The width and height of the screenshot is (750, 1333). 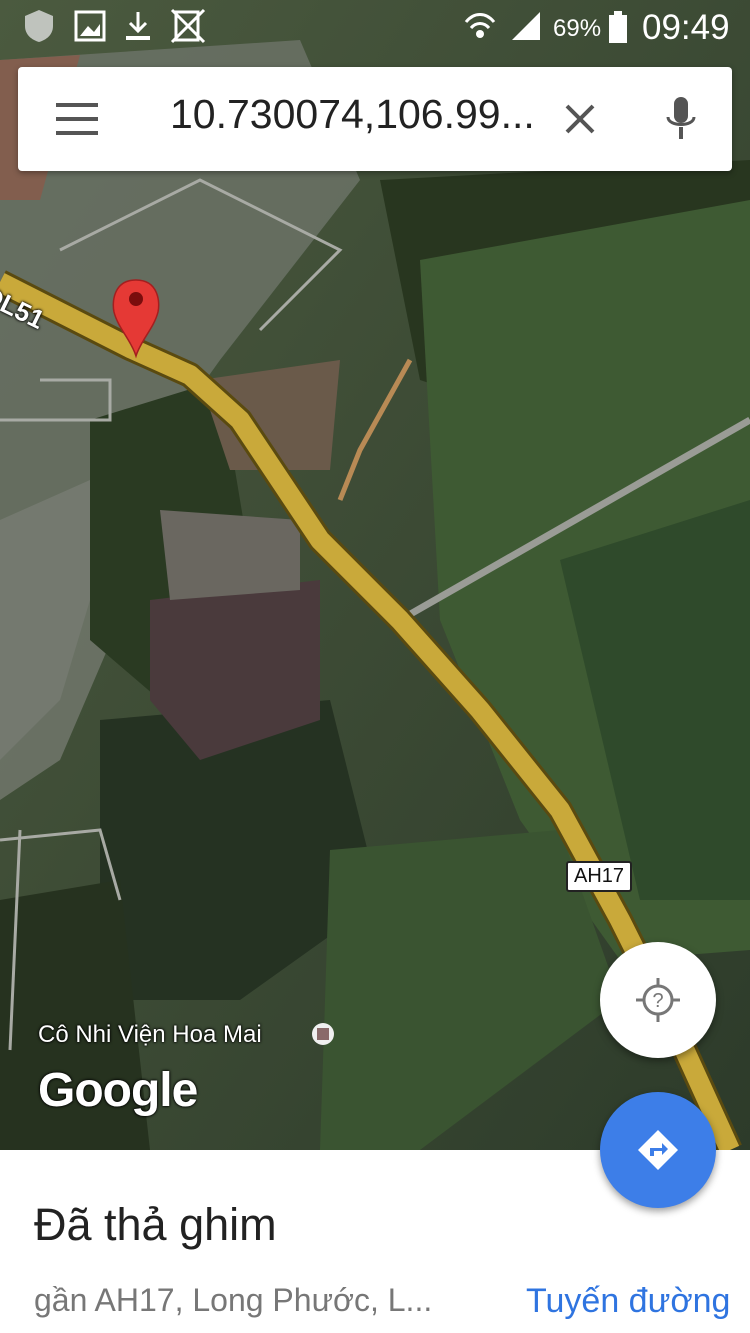 What do you see at coordinates (580, 119) in the screenshot?
I see `close-icon` at bounding box center [580, 119].